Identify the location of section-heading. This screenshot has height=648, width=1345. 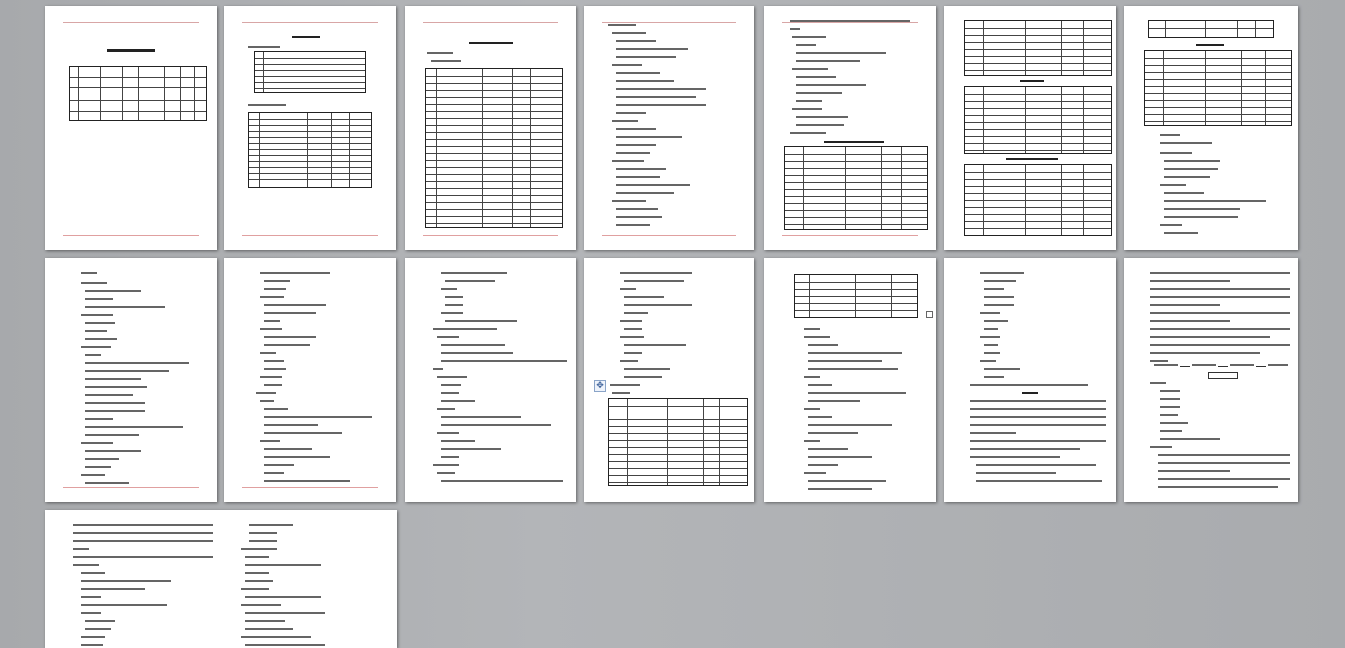
(1030, 393).